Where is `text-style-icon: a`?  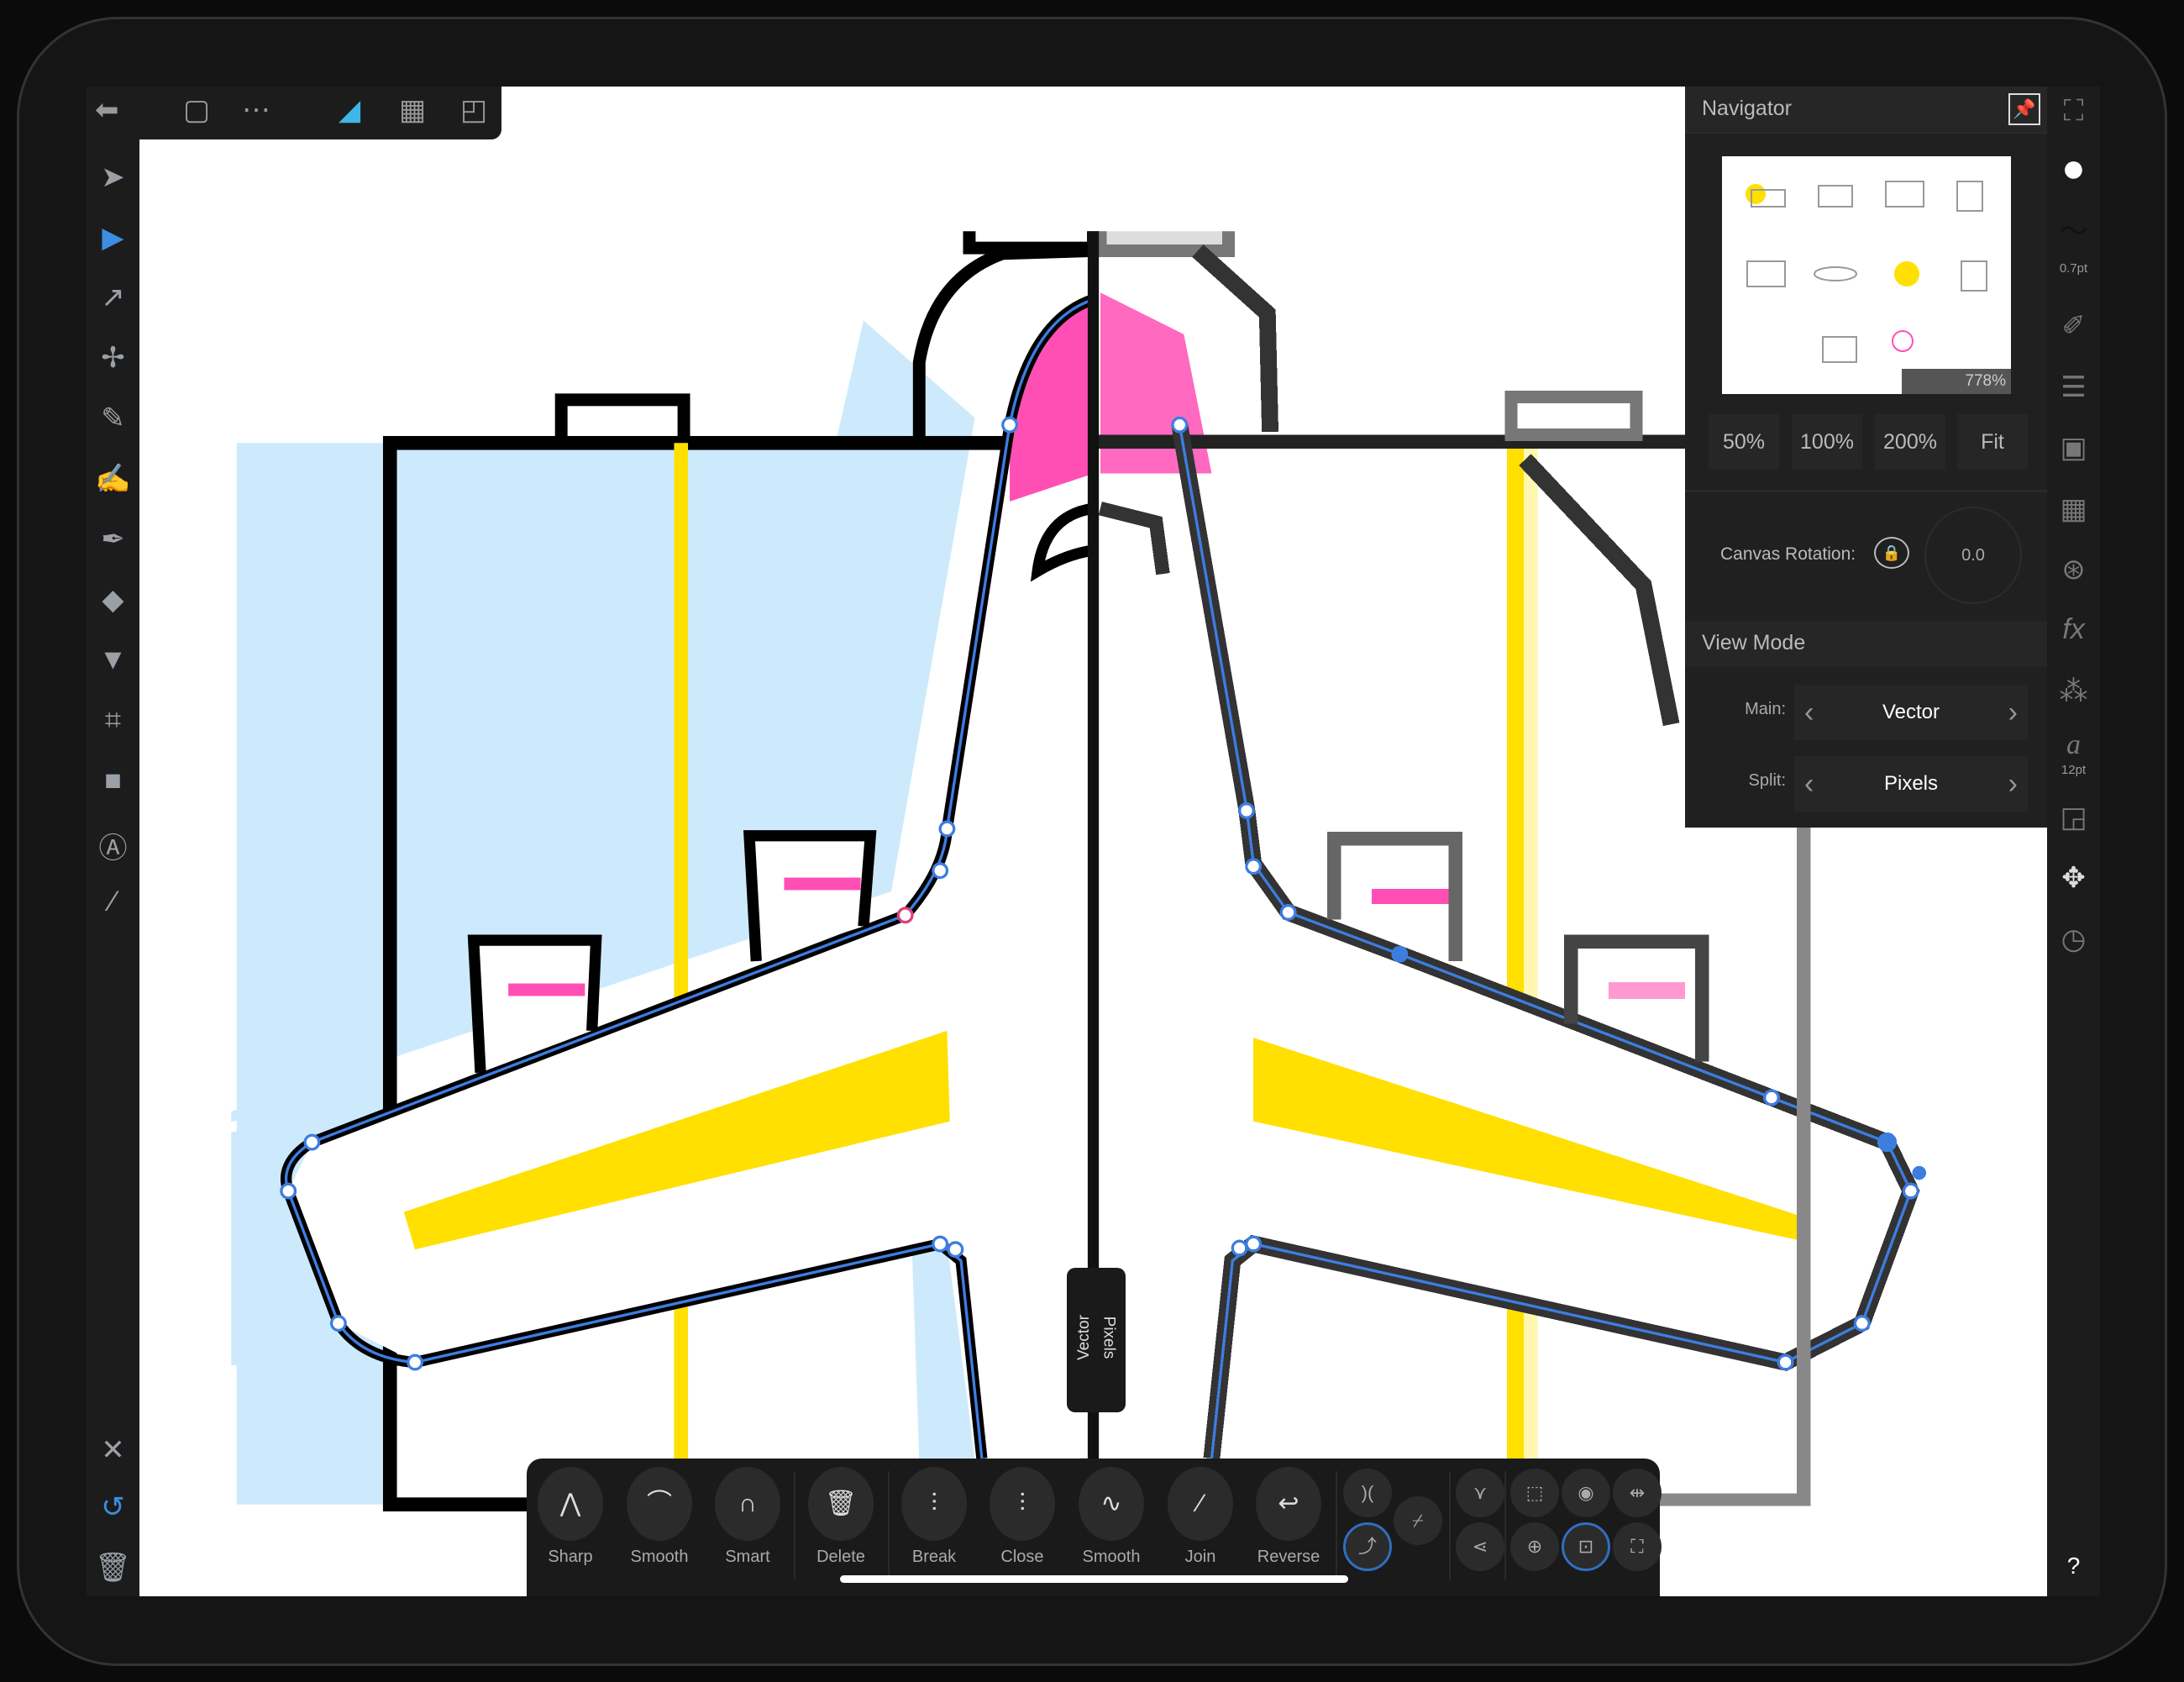
text-style-icon: a is located at coordinates (2073, 745).